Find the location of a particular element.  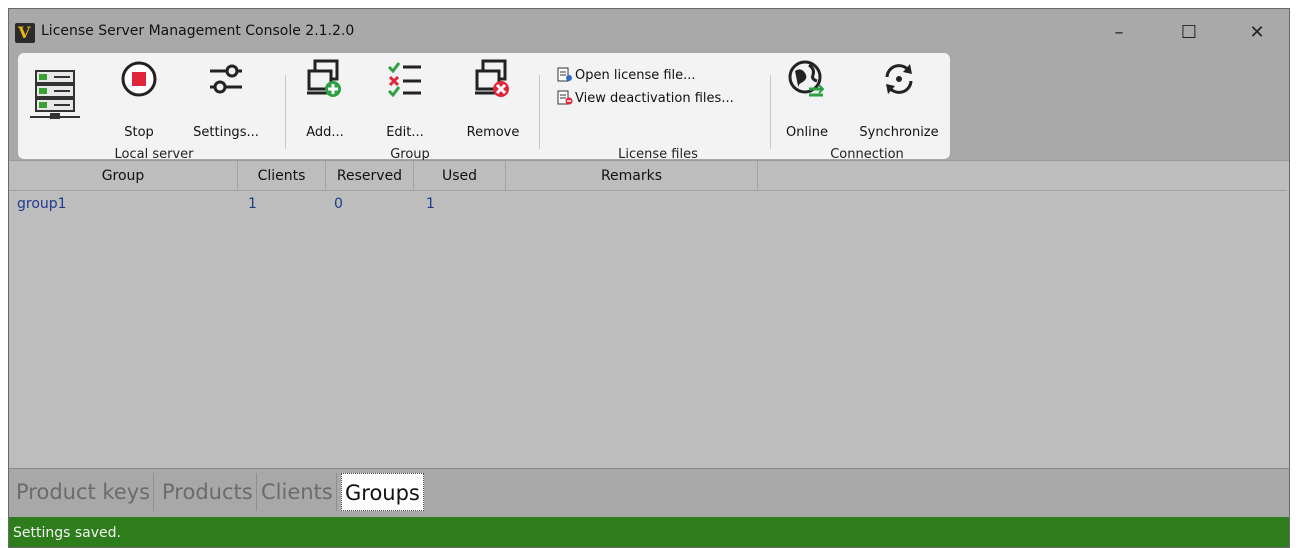

minimize-button: – is located at coordinates (1119, 33).